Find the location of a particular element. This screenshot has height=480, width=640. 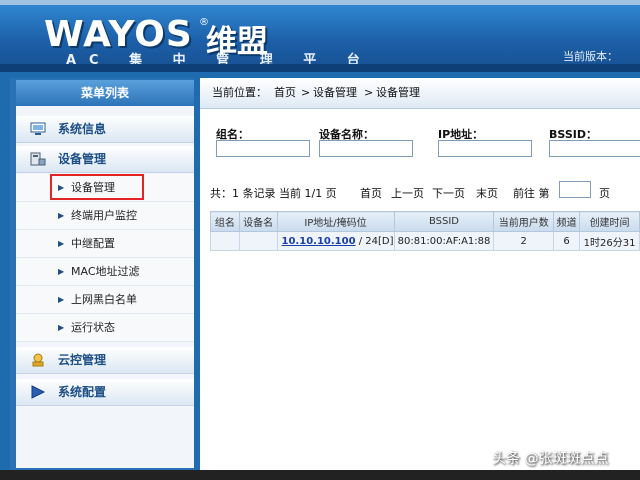

sidebar-group-system-config: 系统配置 is located at coordinates (105, 392).